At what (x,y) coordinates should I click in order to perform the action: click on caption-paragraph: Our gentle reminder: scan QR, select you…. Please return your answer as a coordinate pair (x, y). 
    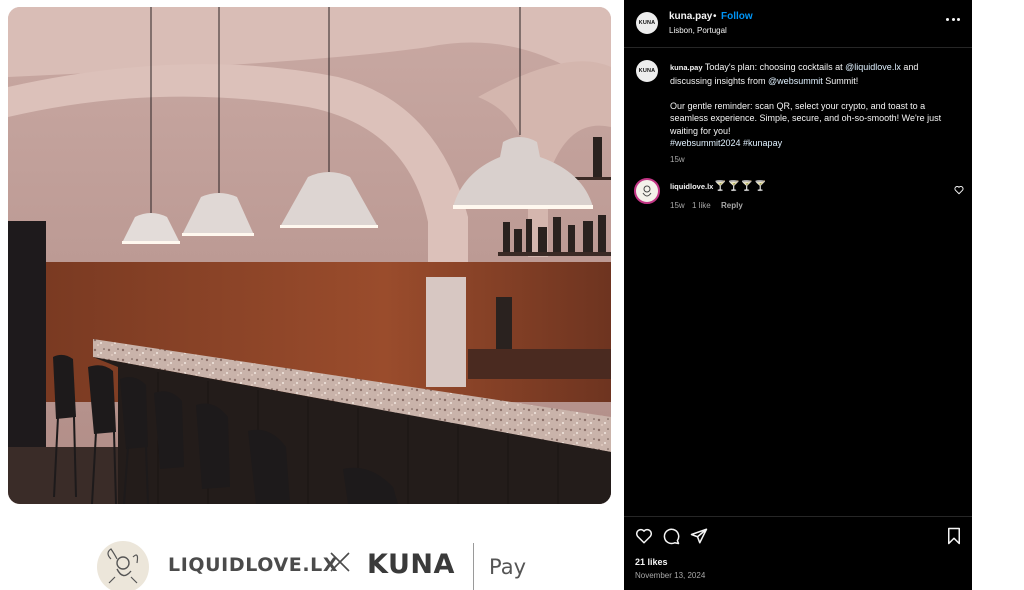
    Looking at the image, I should click on (806, 118).